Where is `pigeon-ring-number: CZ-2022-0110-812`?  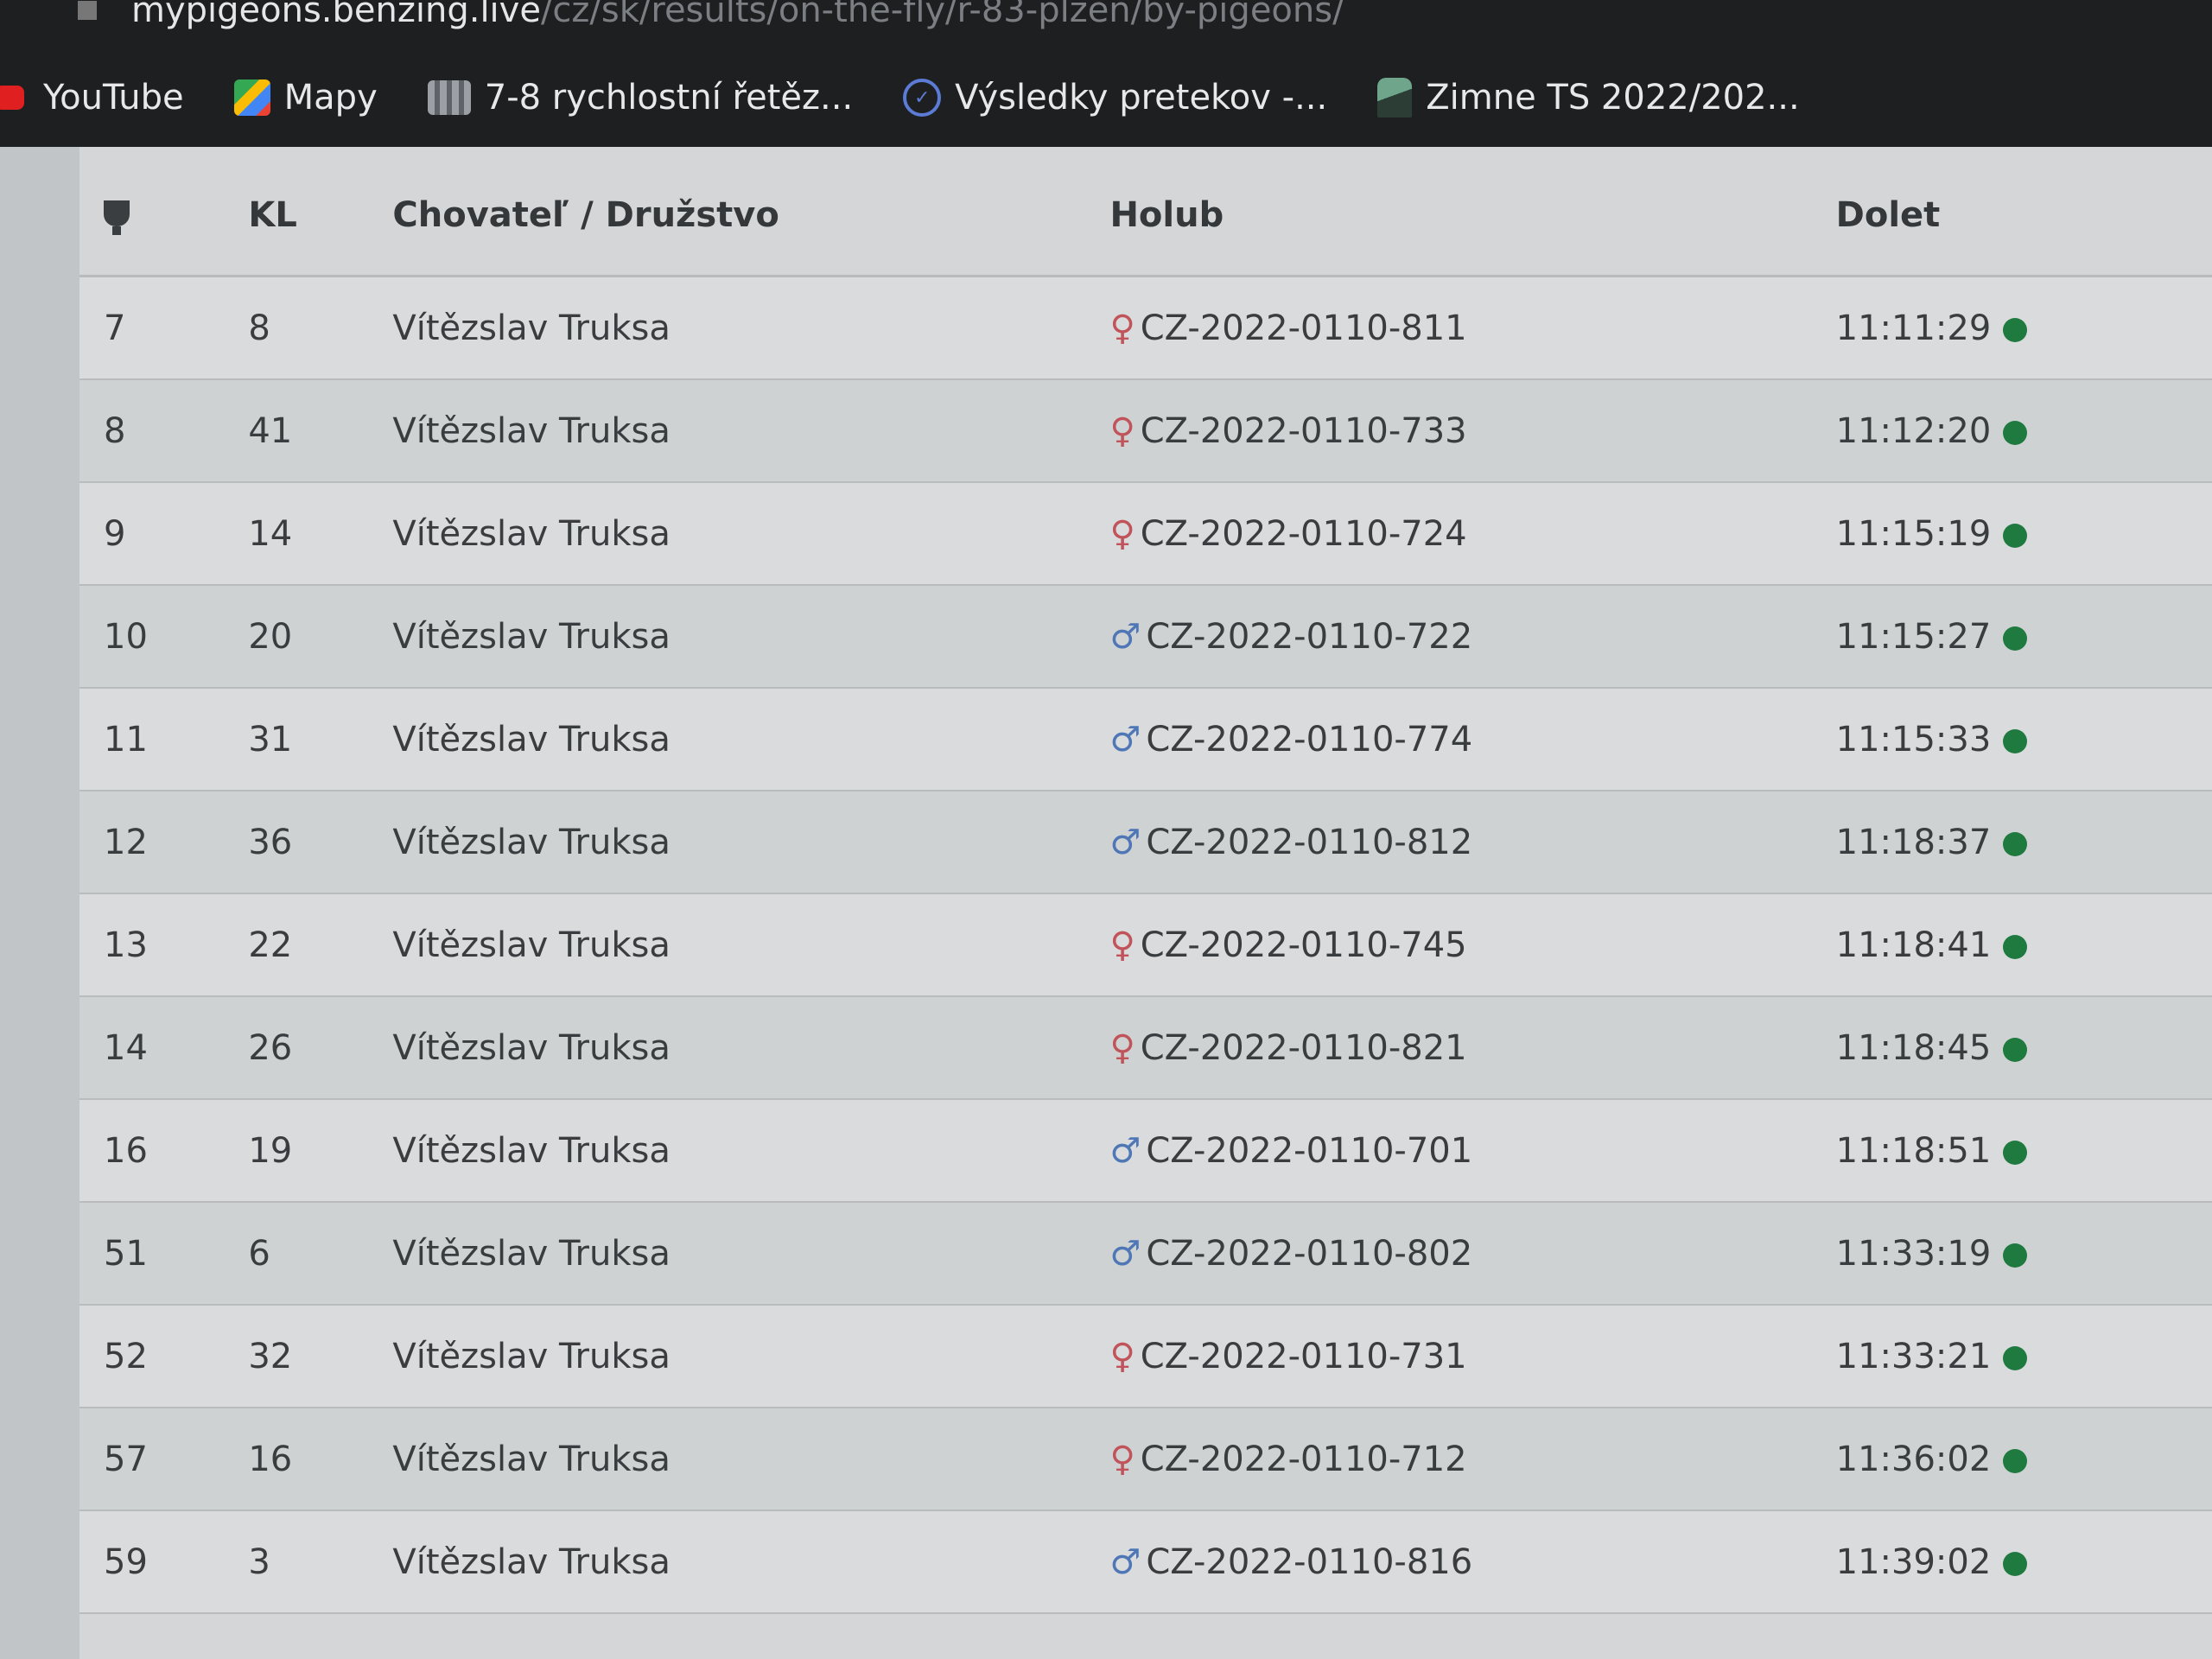 pigeon-ring-number: CZ-2022-0110-812 is located at coordinates (1309, 842).